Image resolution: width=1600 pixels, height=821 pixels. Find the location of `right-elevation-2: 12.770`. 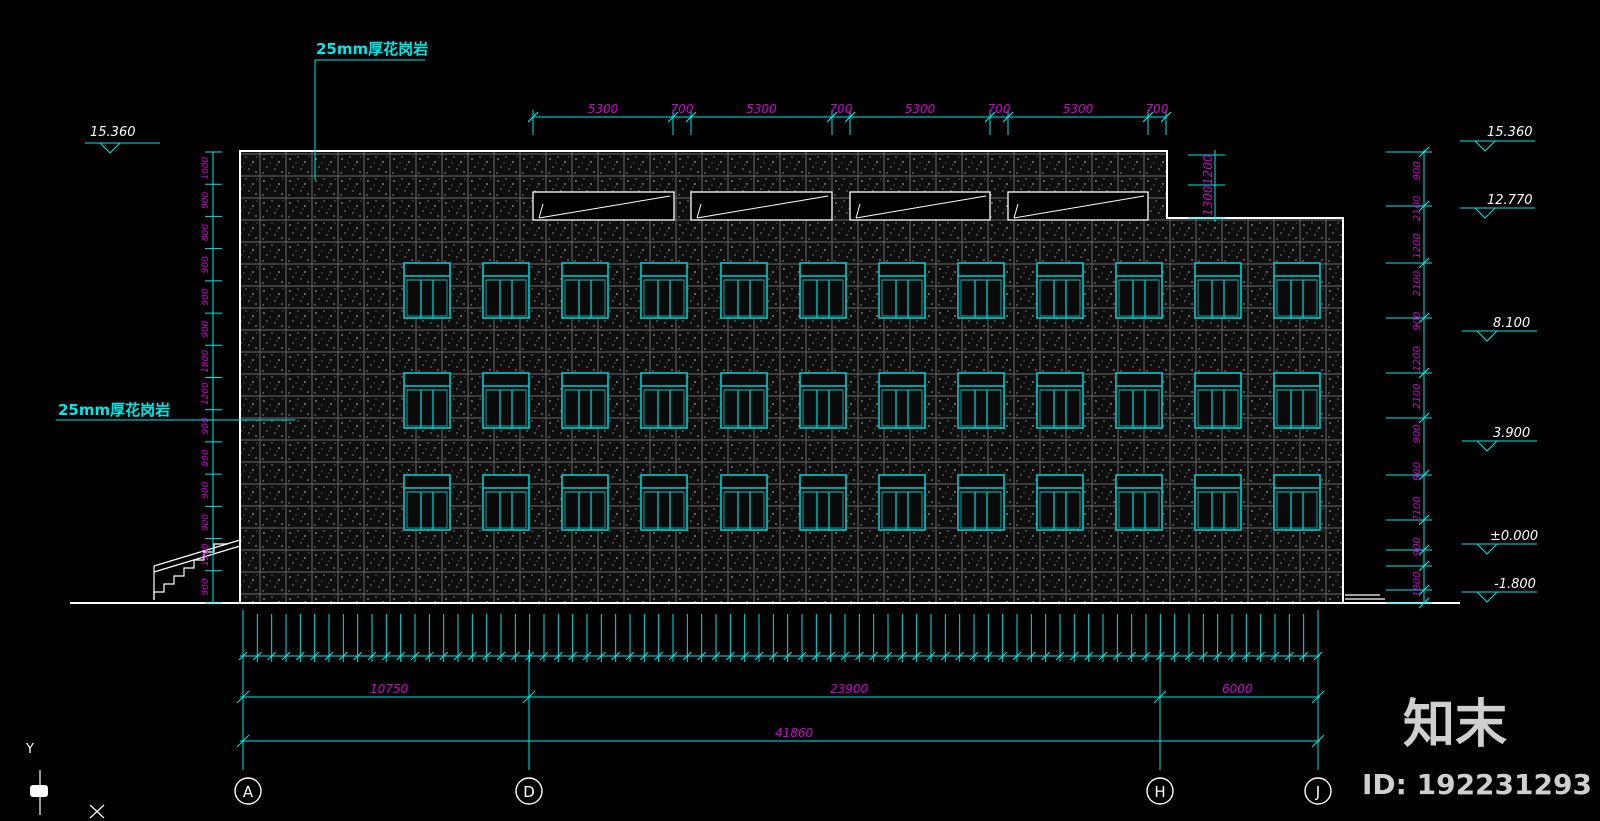

right-elevation-2: 12.770 is located at coordinates (1510, 200).